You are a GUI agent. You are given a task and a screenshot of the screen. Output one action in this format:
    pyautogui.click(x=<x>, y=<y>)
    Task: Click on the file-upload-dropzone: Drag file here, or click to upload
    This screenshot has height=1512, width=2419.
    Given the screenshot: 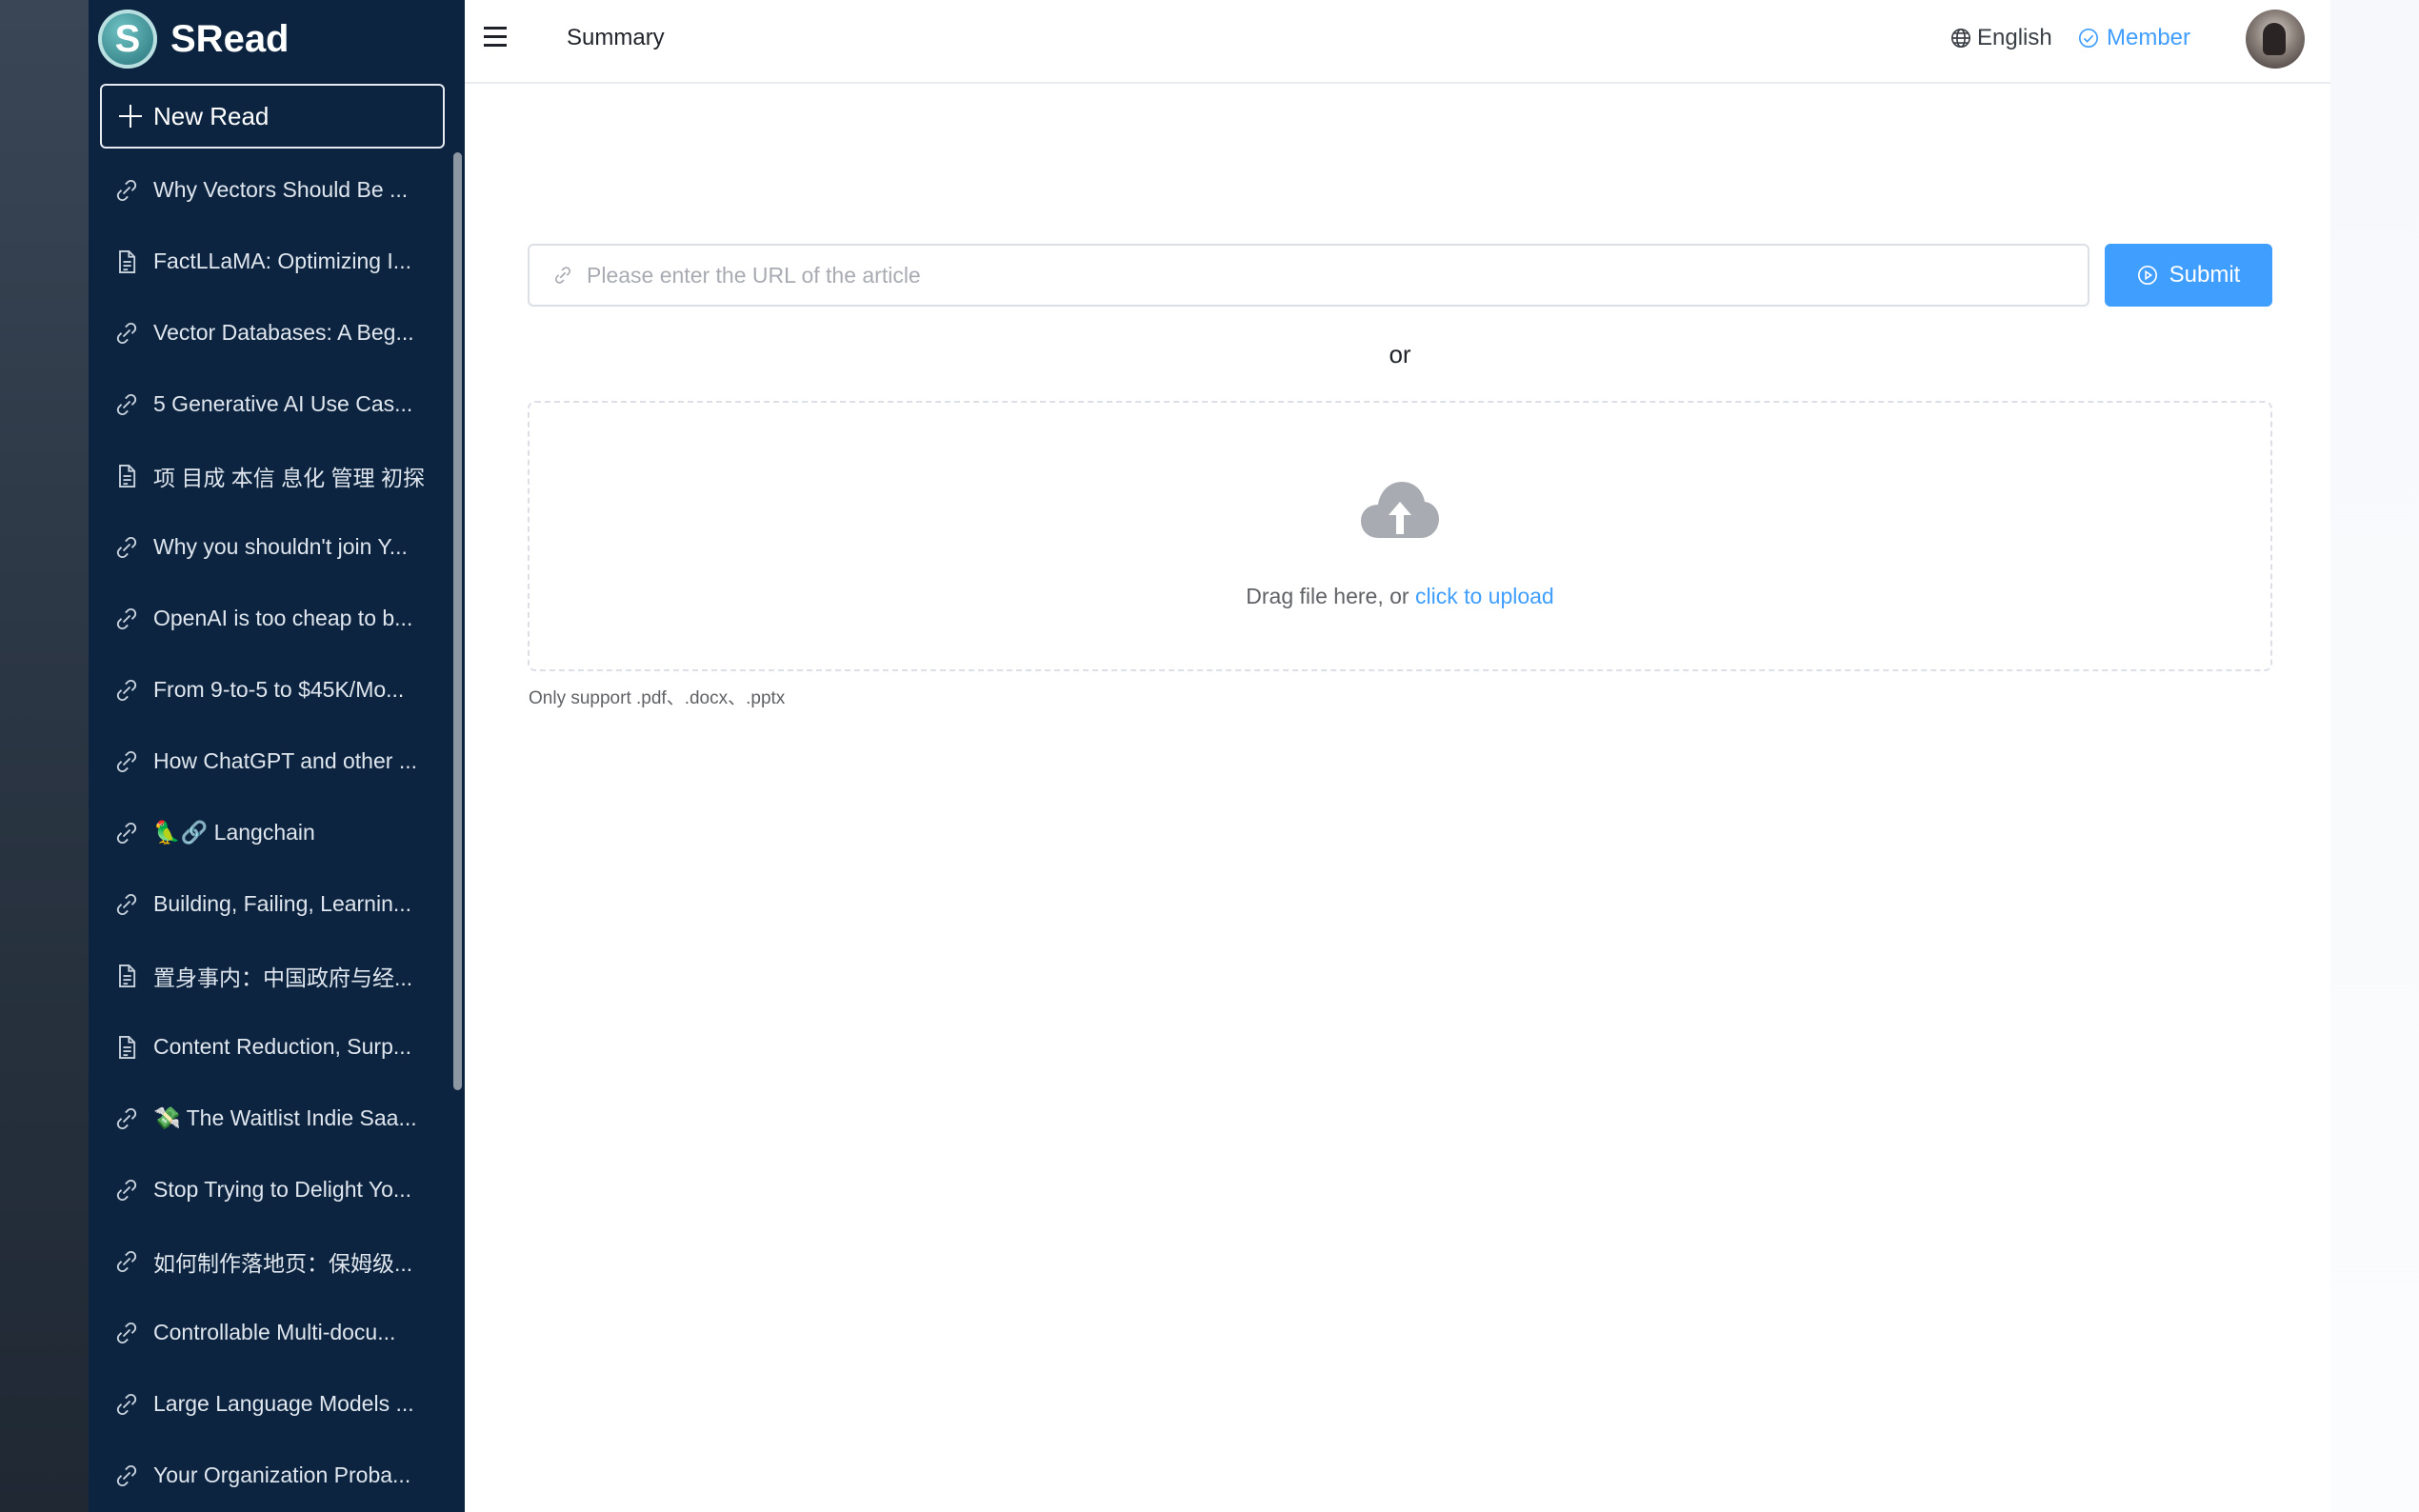 What is the action you would take?
    pyautogui.click(x=1400, y=536)
    